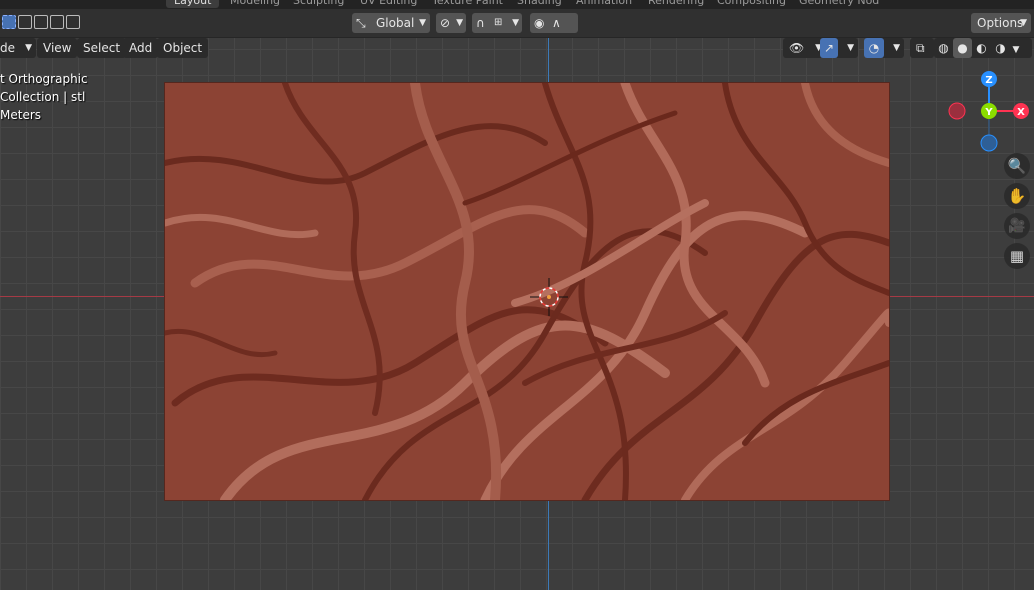  What do you see at coordinates (829, 48) in the screenshot?
I see `gizmo-icon: ↗` at bounding box center [829, 48].